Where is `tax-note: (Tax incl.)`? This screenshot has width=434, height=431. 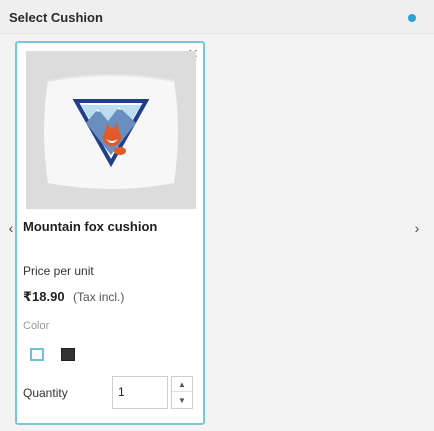
tax-note: (Tax incl.) is located at coordinates (99, 297).